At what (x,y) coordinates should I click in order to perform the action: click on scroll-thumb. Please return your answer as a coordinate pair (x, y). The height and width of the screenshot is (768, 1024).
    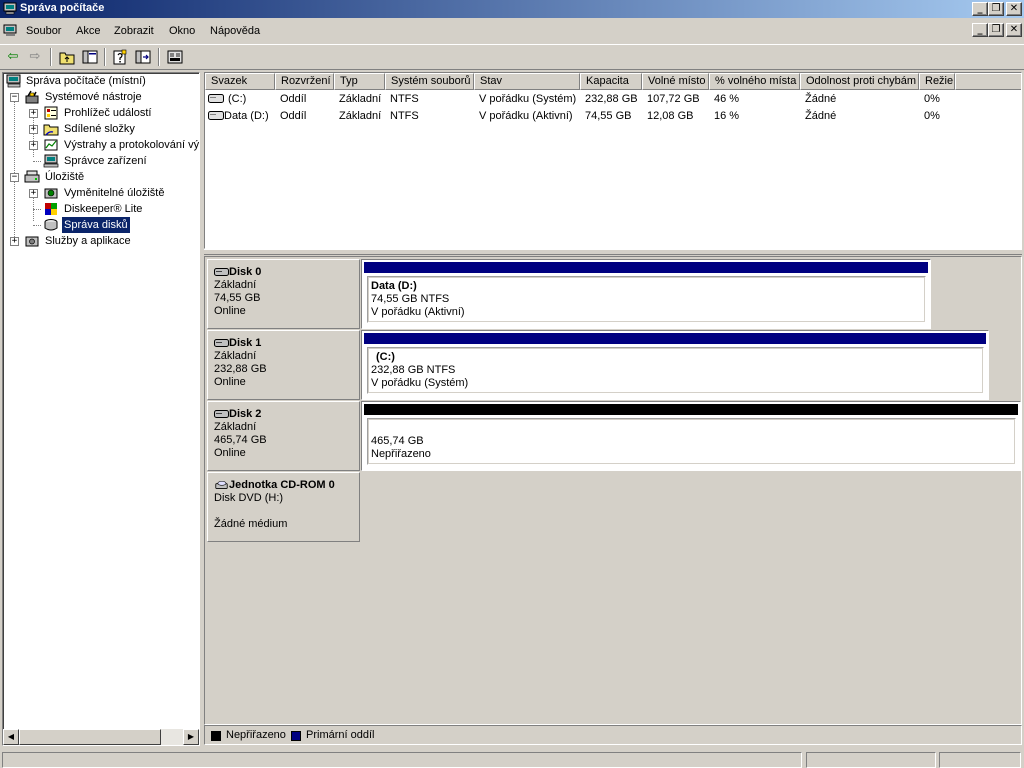
    Looking at the image, I should click on (90, 737).